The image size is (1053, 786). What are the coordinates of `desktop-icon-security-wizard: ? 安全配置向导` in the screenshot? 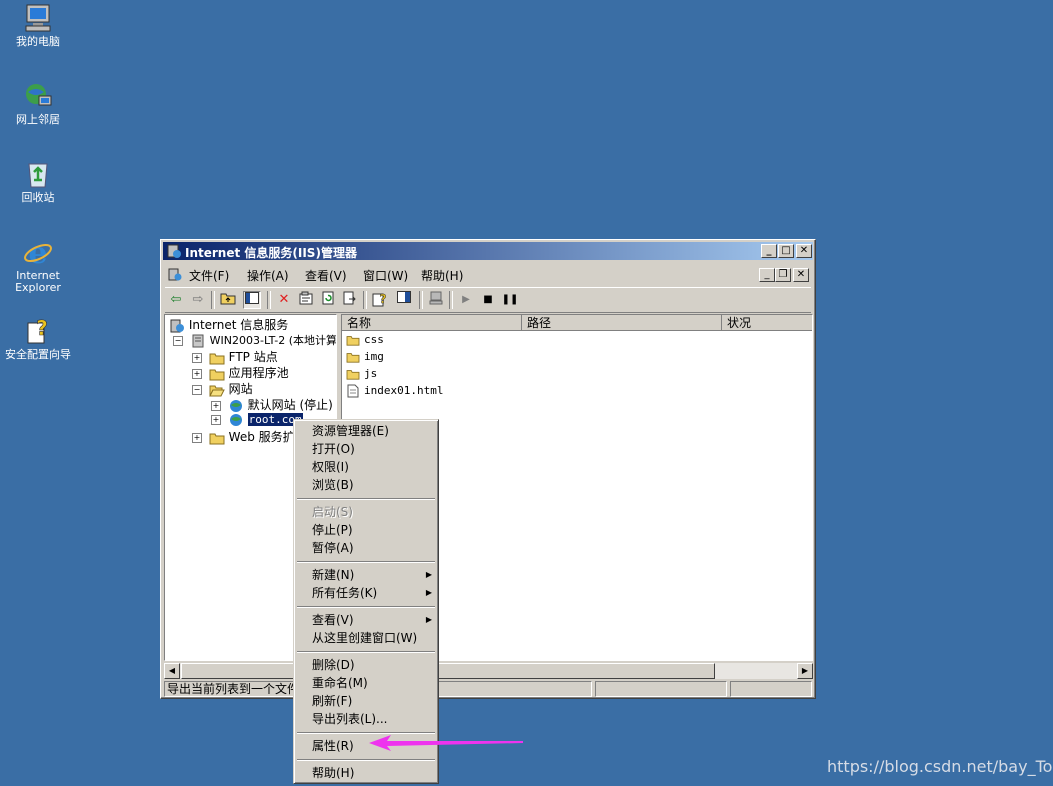 It's located at (38, 338).